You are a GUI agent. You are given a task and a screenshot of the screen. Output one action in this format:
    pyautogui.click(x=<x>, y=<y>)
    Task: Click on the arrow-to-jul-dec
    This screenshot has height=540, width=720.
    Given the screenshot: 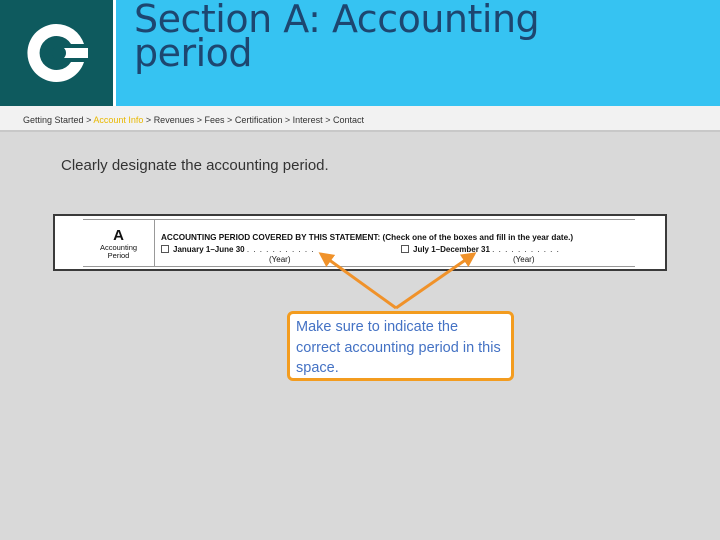 What is the action you would take?
    pyautogui.click(x=436, y=281)
    